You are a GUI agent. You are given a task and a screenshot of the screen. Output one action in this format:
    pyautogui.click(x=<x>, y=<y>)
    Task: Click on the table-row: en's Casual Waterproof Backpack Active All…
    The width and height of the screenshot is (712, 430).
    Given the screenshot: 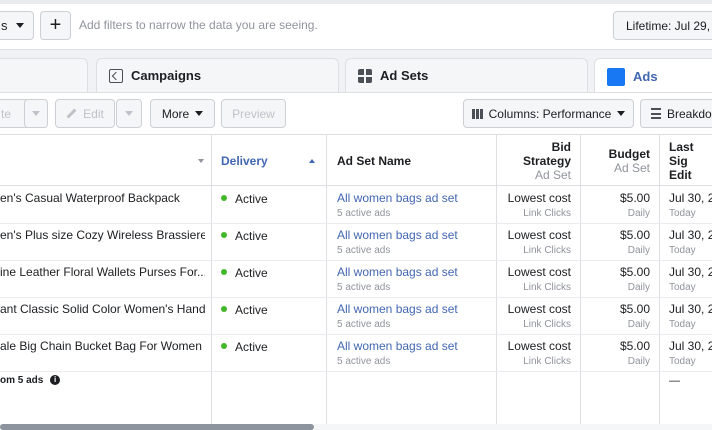 What is the action you would take?
    pyautogui.click(x=356, y=205)
    